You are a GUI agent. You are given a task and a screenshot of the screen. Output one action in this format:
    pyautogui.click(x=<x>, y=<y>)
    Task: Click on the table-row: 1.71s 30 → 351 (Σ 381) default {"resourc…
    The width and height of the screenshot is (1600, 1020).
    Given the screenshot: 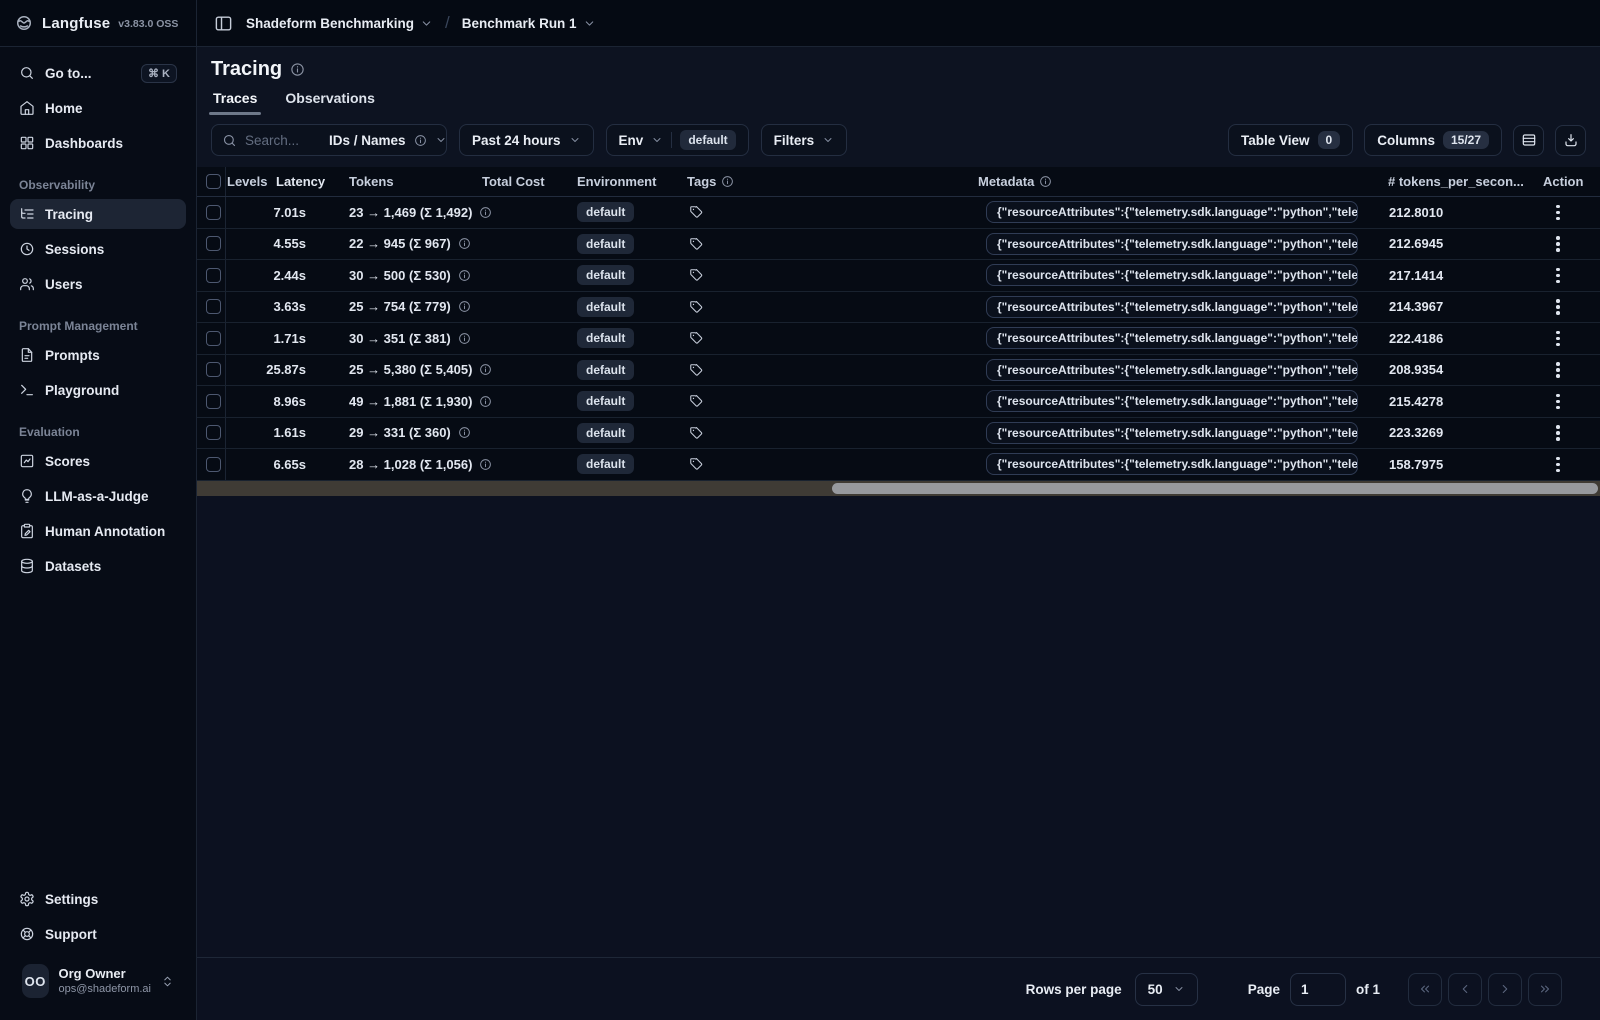 What is the action you would take?
    pyautogui.click(x=898, y=339)
    